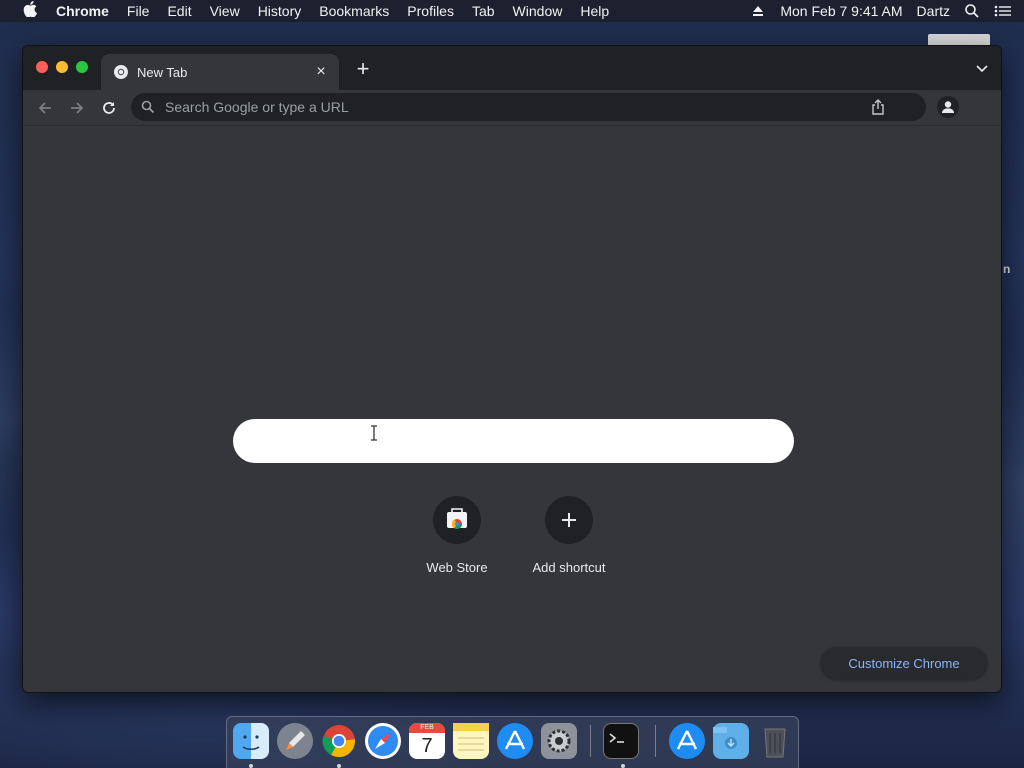 The width and height of the screenshot is (1024, 768). Describe the element at coordinates (295, 741) in the screenshot. I see `launchpad-icon` at that location.